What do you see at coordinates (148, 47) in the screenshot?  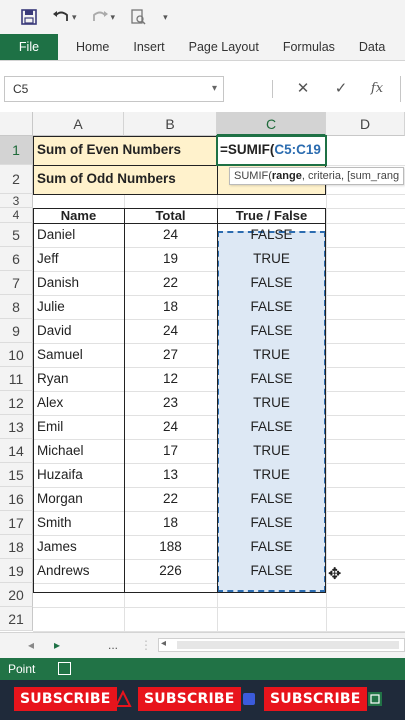 I see `tab-insert: Insert` at bounding box center [148, 47].